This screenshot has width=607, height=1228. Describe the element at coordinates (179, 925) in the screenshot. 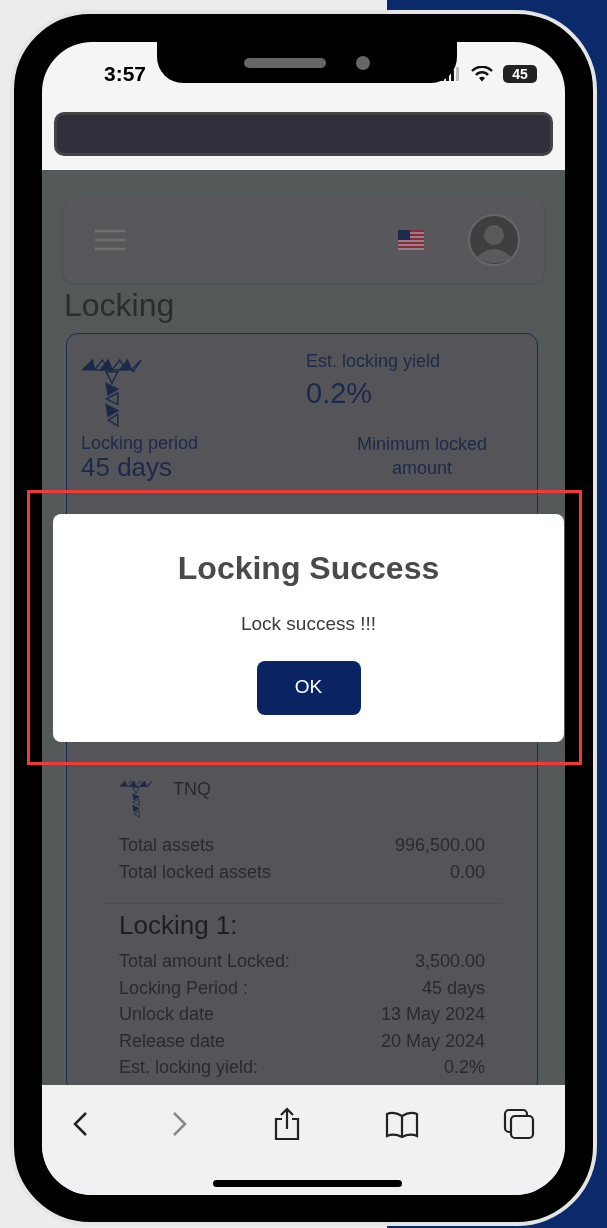

I see `locking-title: Locking 1:` at that location.